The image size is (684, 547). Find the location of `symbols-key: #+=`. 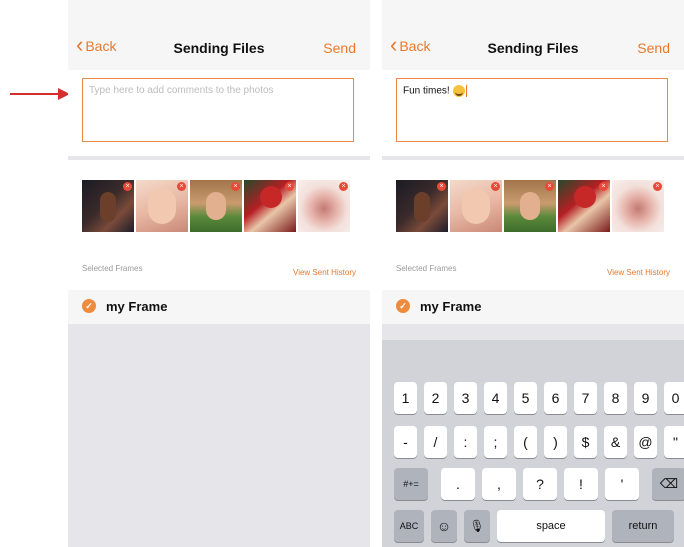

symbols-key: #+= is located at coordinates (411, 484).